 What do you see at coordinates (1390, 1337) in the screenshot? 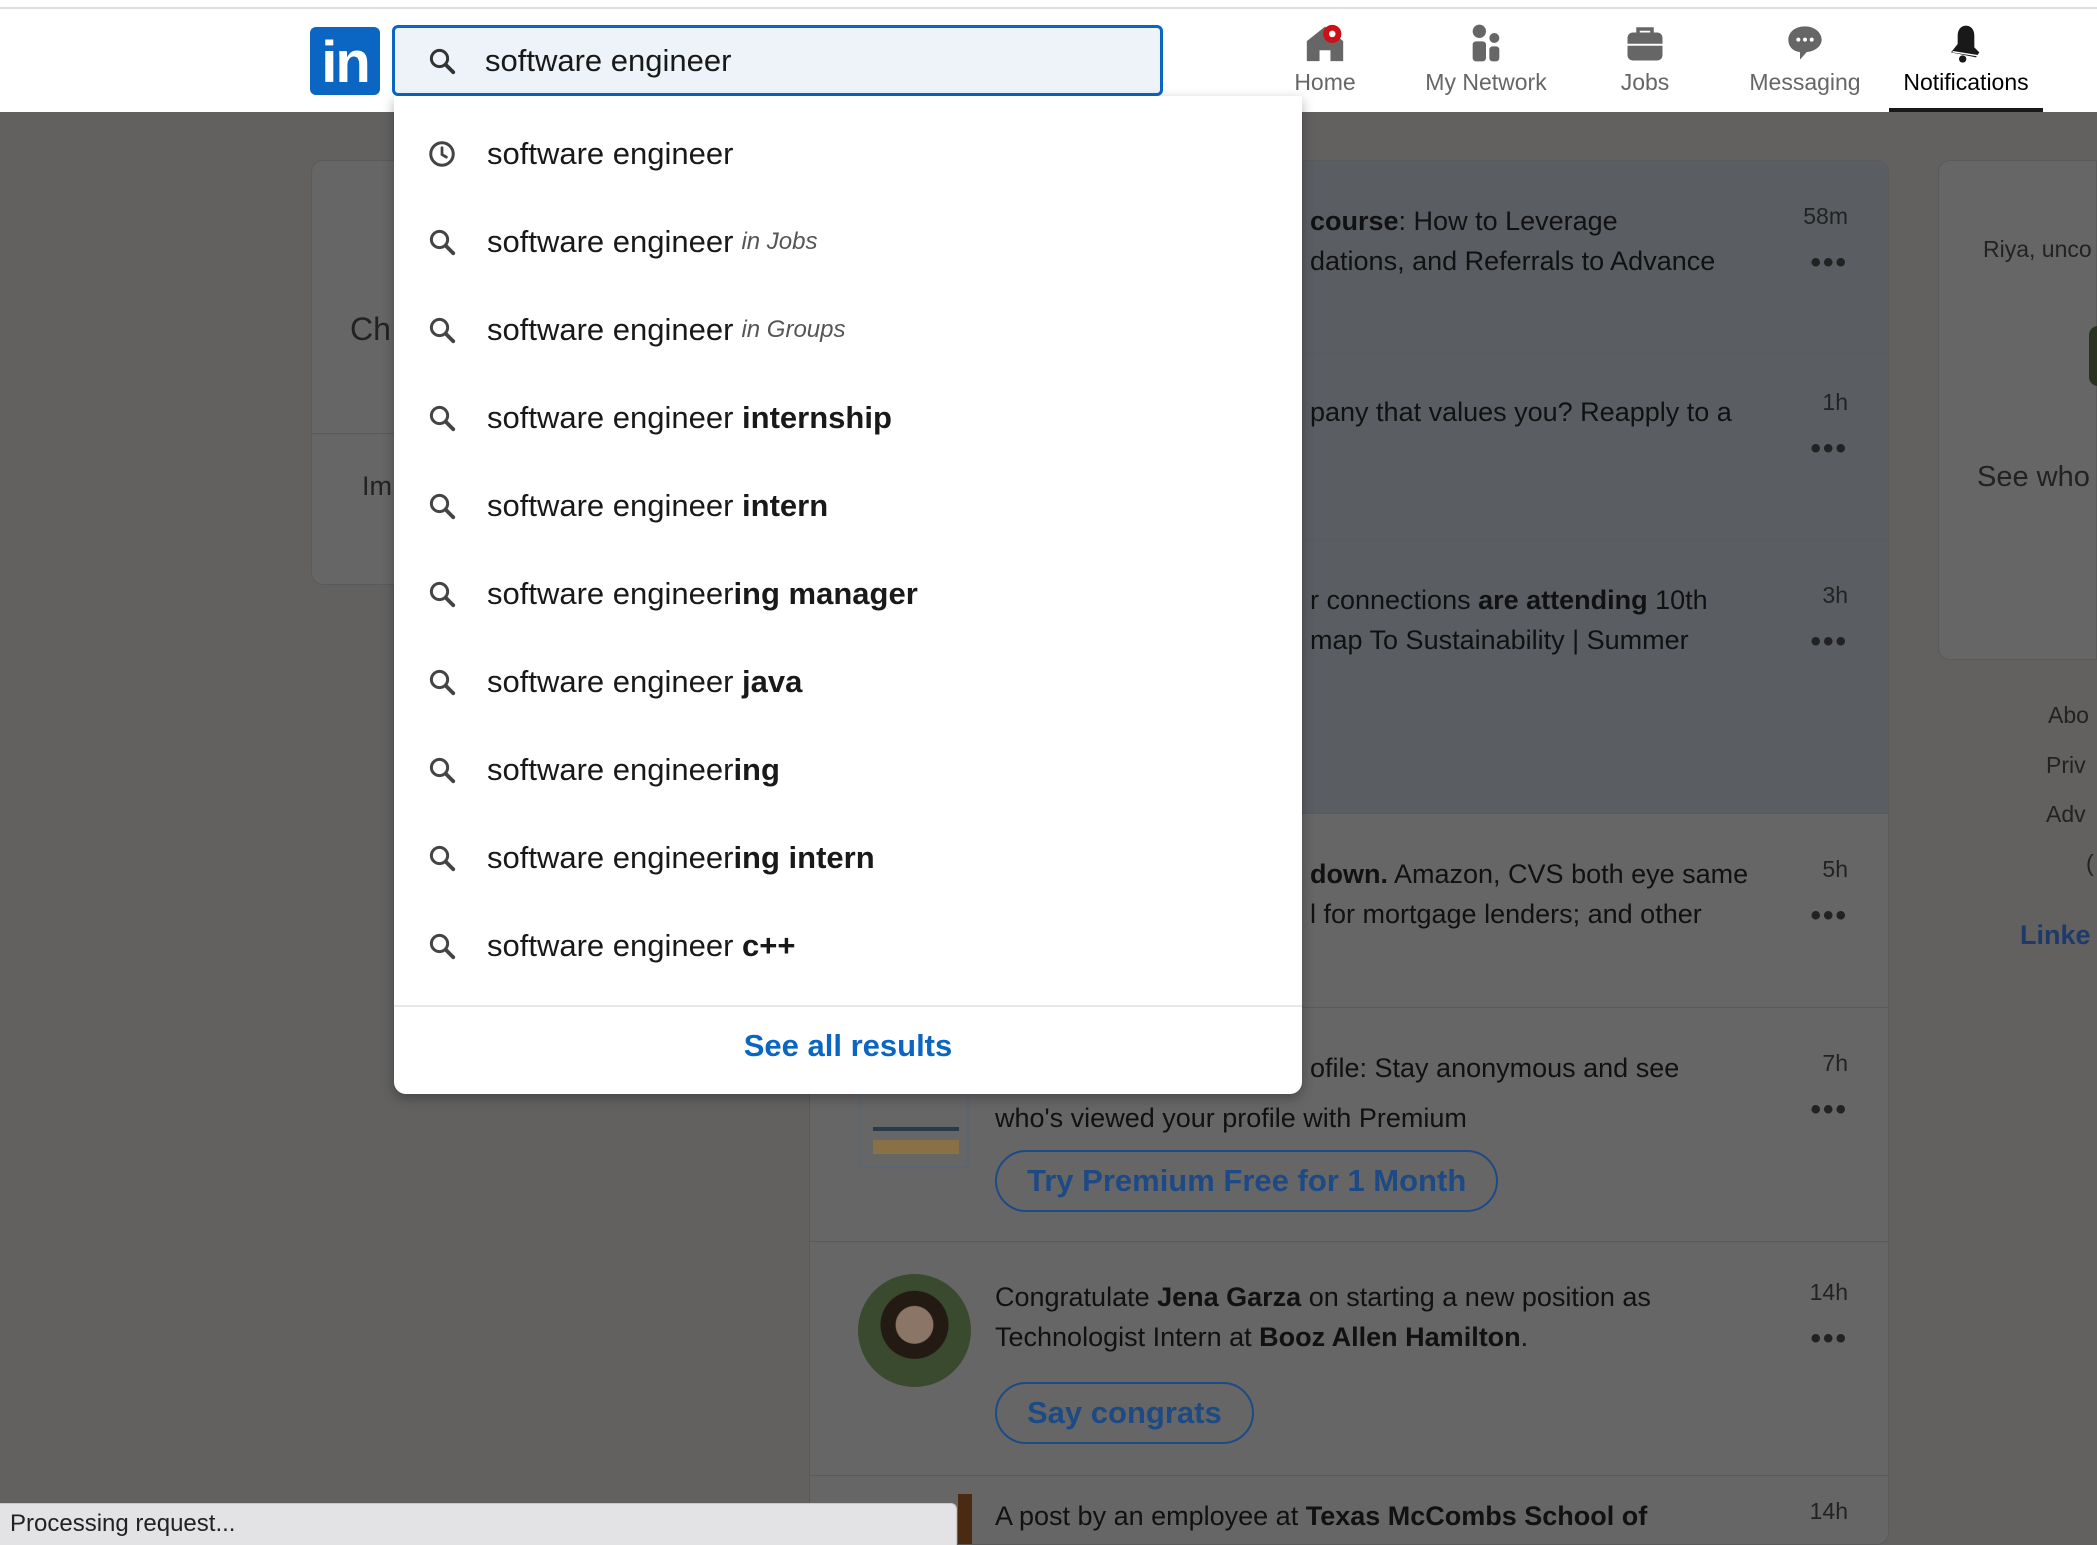
I see `notification-text-bold: Booz Allen Hamilton` at bounding box center [1390, 1337].